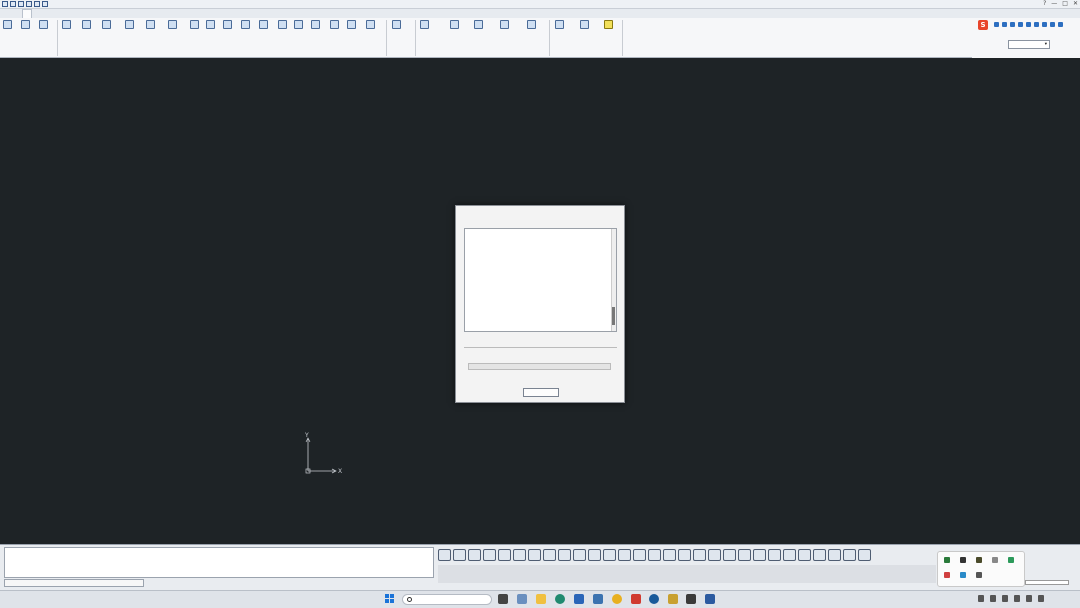 This screenshot has height=608, width=1080. I want to click on folder-icon, so click(541, 599).